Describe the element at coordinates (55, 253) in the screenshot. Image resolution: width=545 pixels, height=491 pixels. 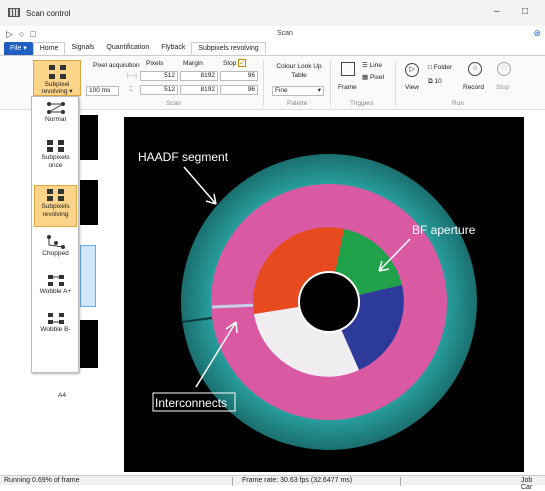
I see `menu-item-label: Chopped` at that location.